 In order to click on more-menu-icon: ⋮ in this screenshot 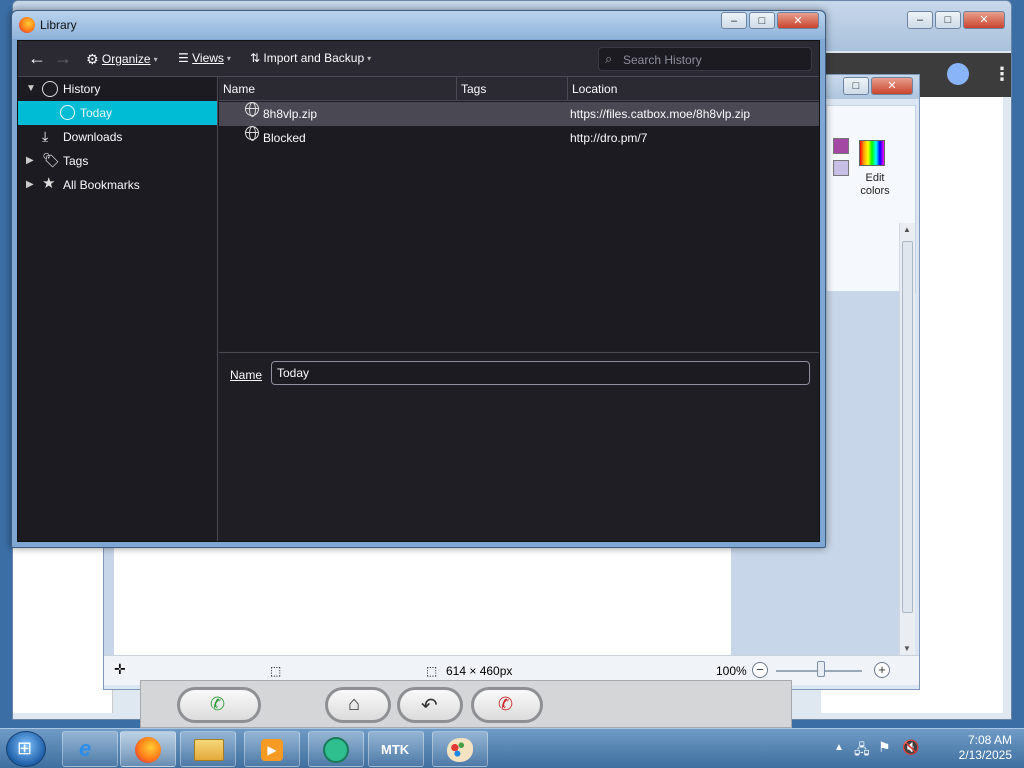, I will do `click(1002, 74)`.